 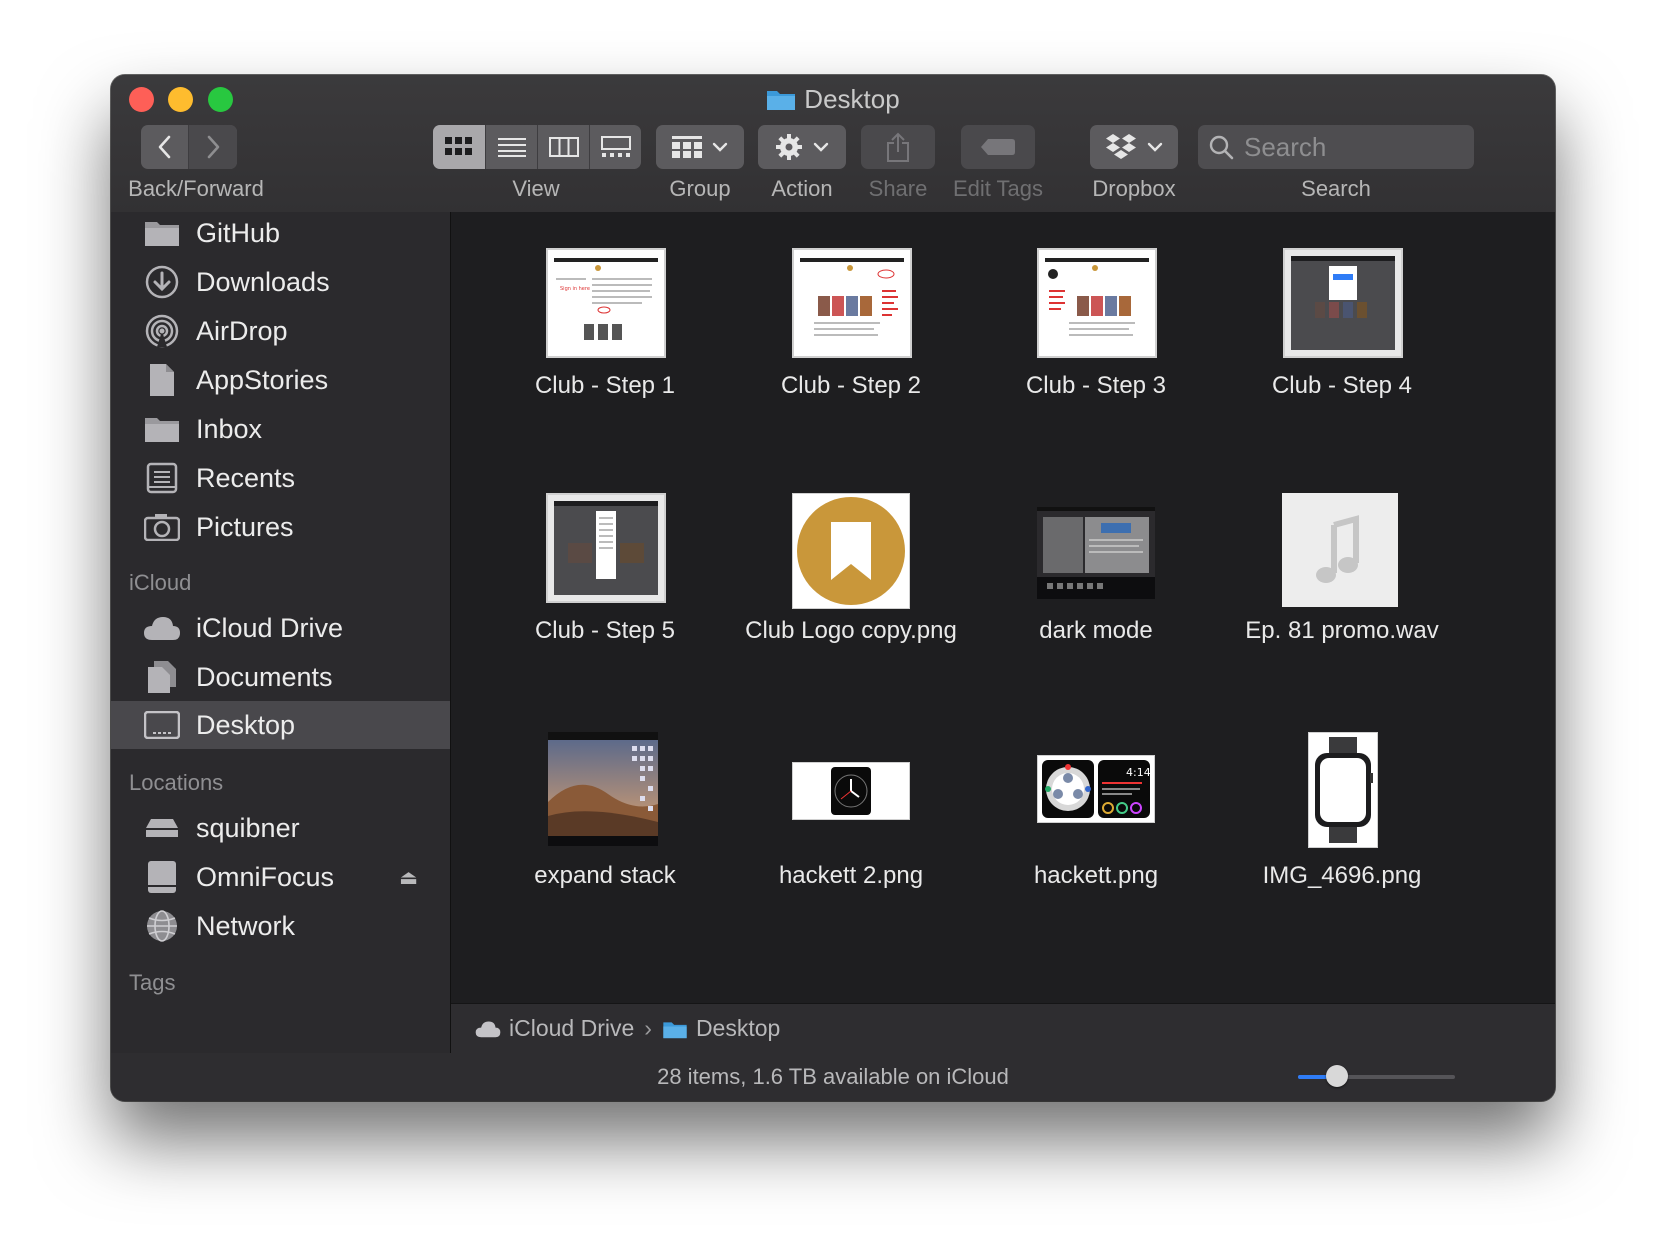 I want to click on dropbox-label: Dropbox, so click(x=1134, y=188).